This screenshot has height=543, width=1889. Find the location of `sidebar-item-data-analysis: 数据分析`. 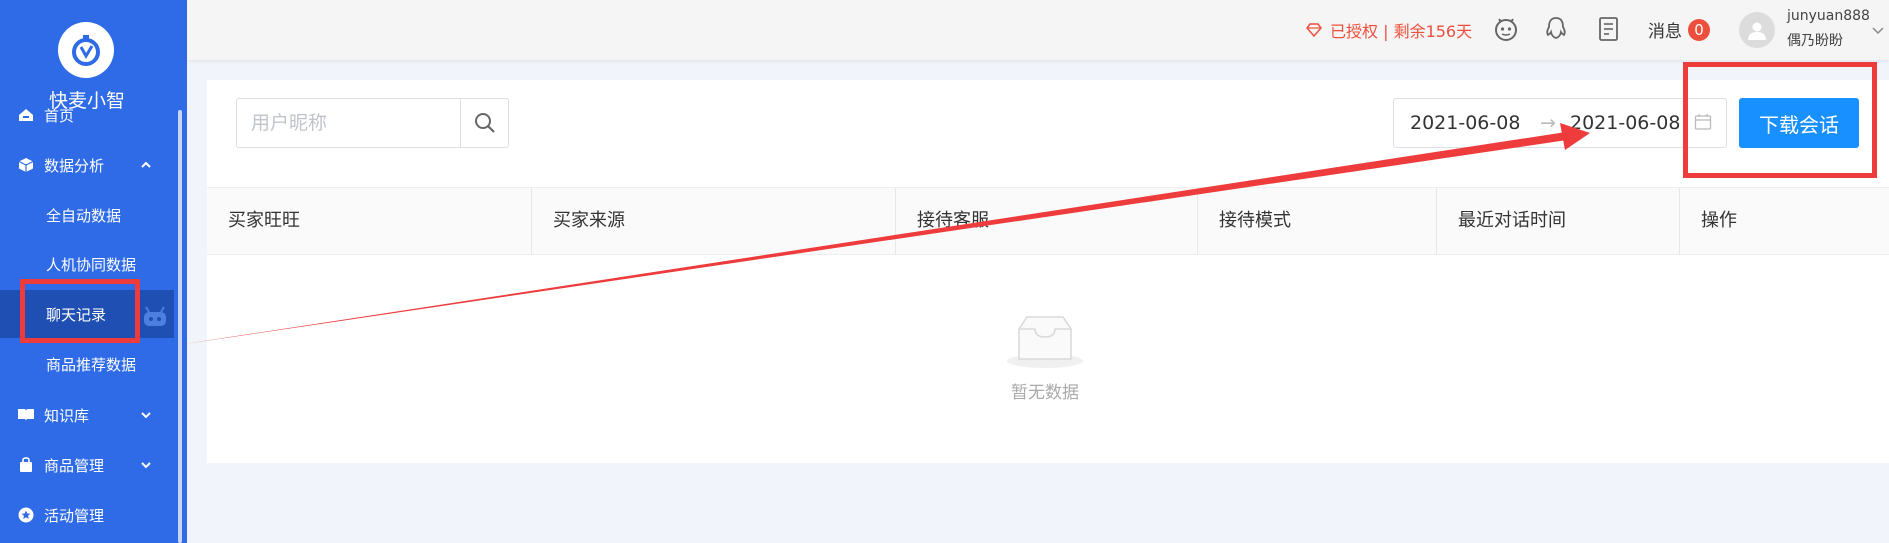

sidebar-item-data-analysis: 数据分析 is located at coordinates (87, 165).